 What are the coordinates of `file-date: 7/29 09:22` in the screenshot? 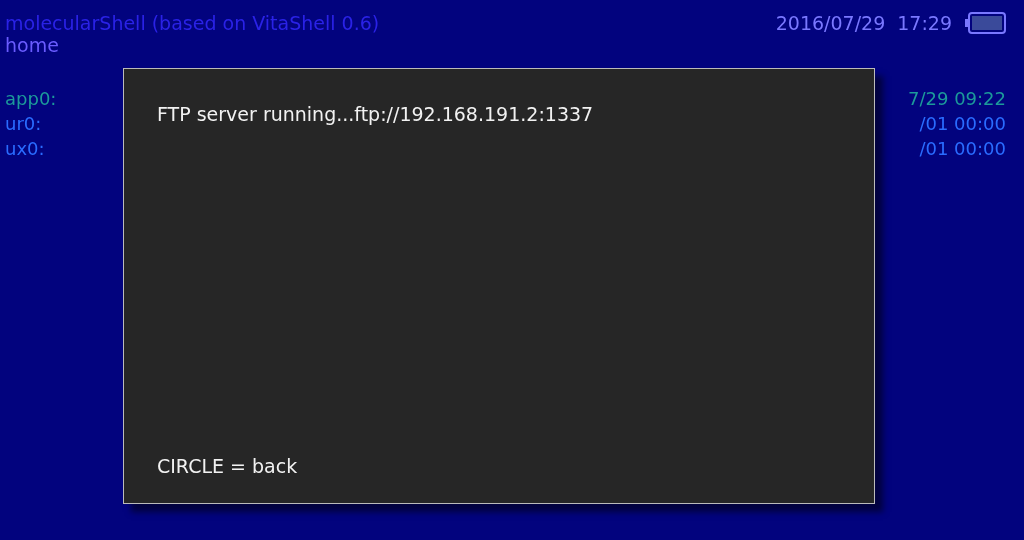 It's located at (957, 99).